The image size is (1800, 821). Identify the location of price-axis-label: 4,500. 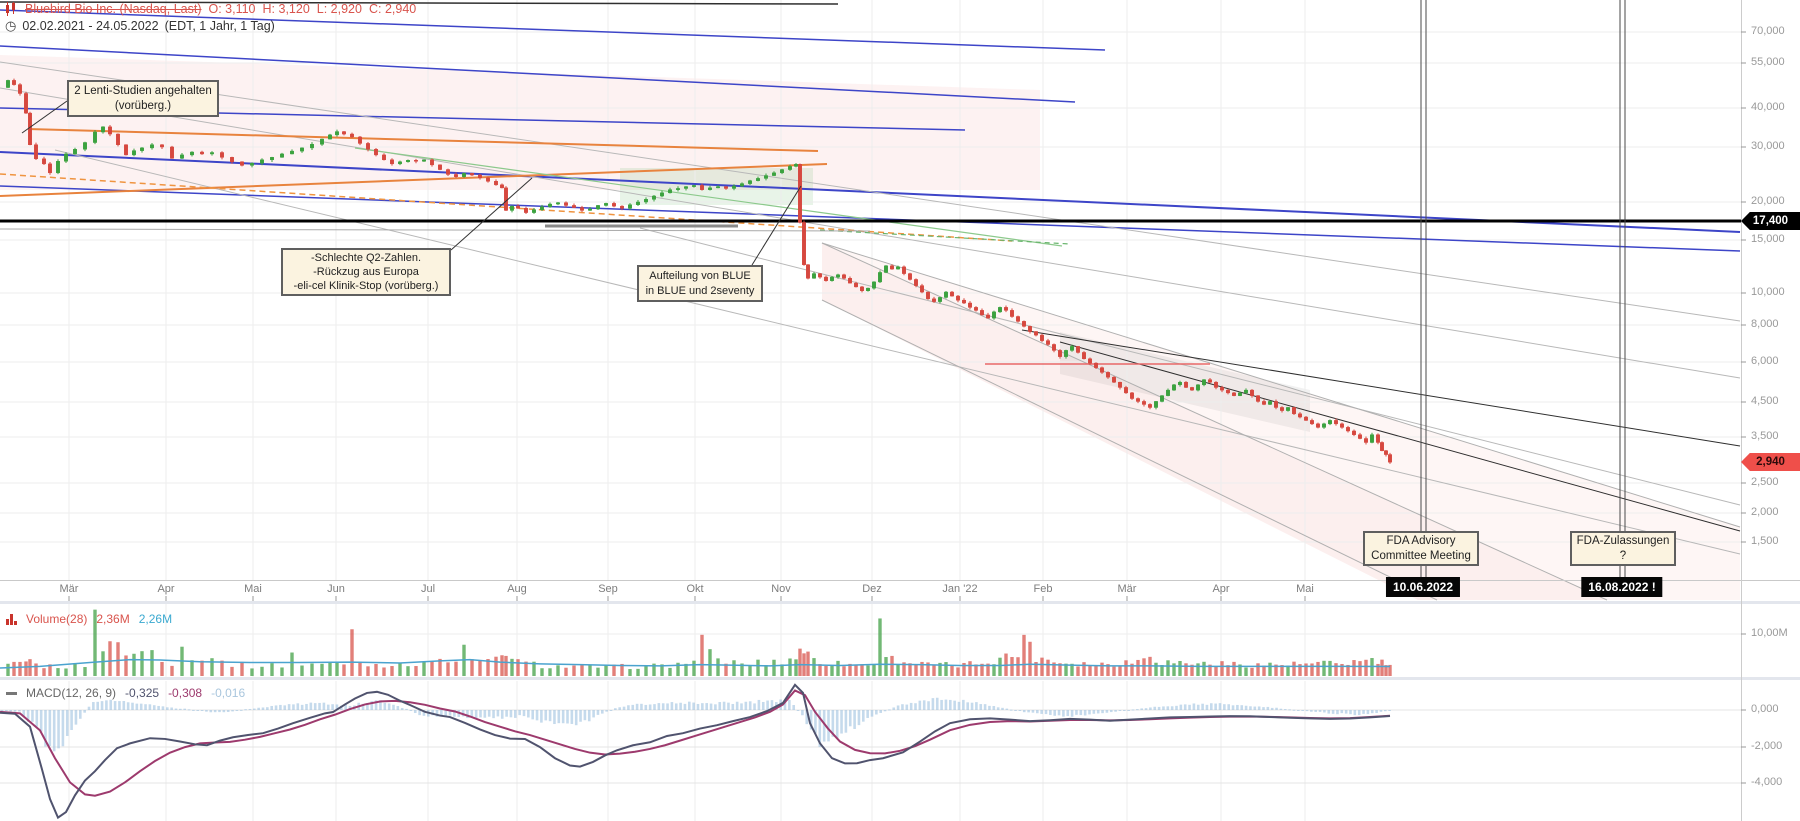
(1765, 401).